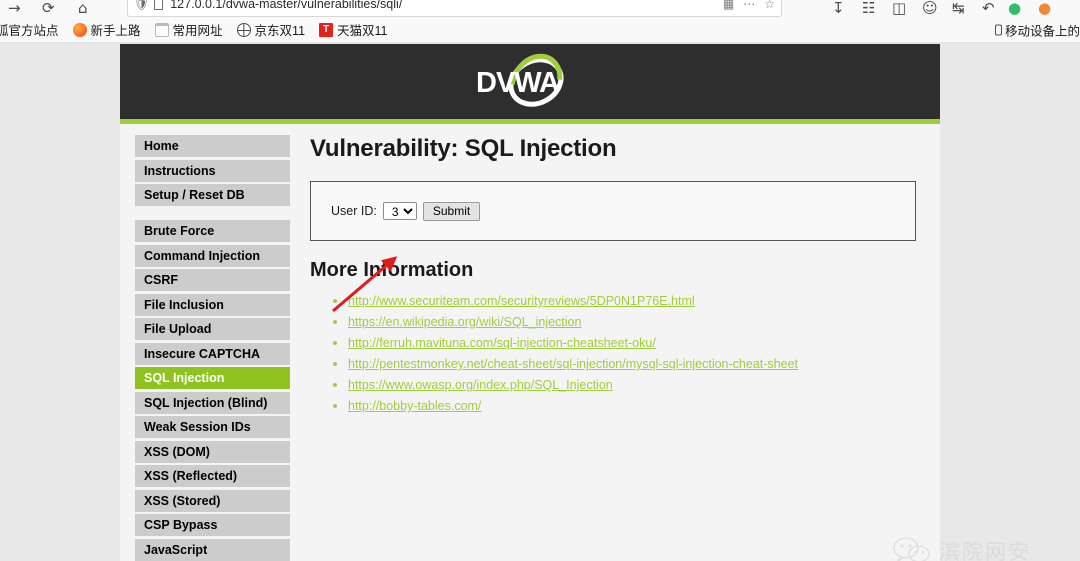 The width and height of the screenshot is (1080, 561). Describe the element at coordinates (212, 378) in the screenshot. I see `sidebar-item-sql-injection: SQL Injection` at that location.